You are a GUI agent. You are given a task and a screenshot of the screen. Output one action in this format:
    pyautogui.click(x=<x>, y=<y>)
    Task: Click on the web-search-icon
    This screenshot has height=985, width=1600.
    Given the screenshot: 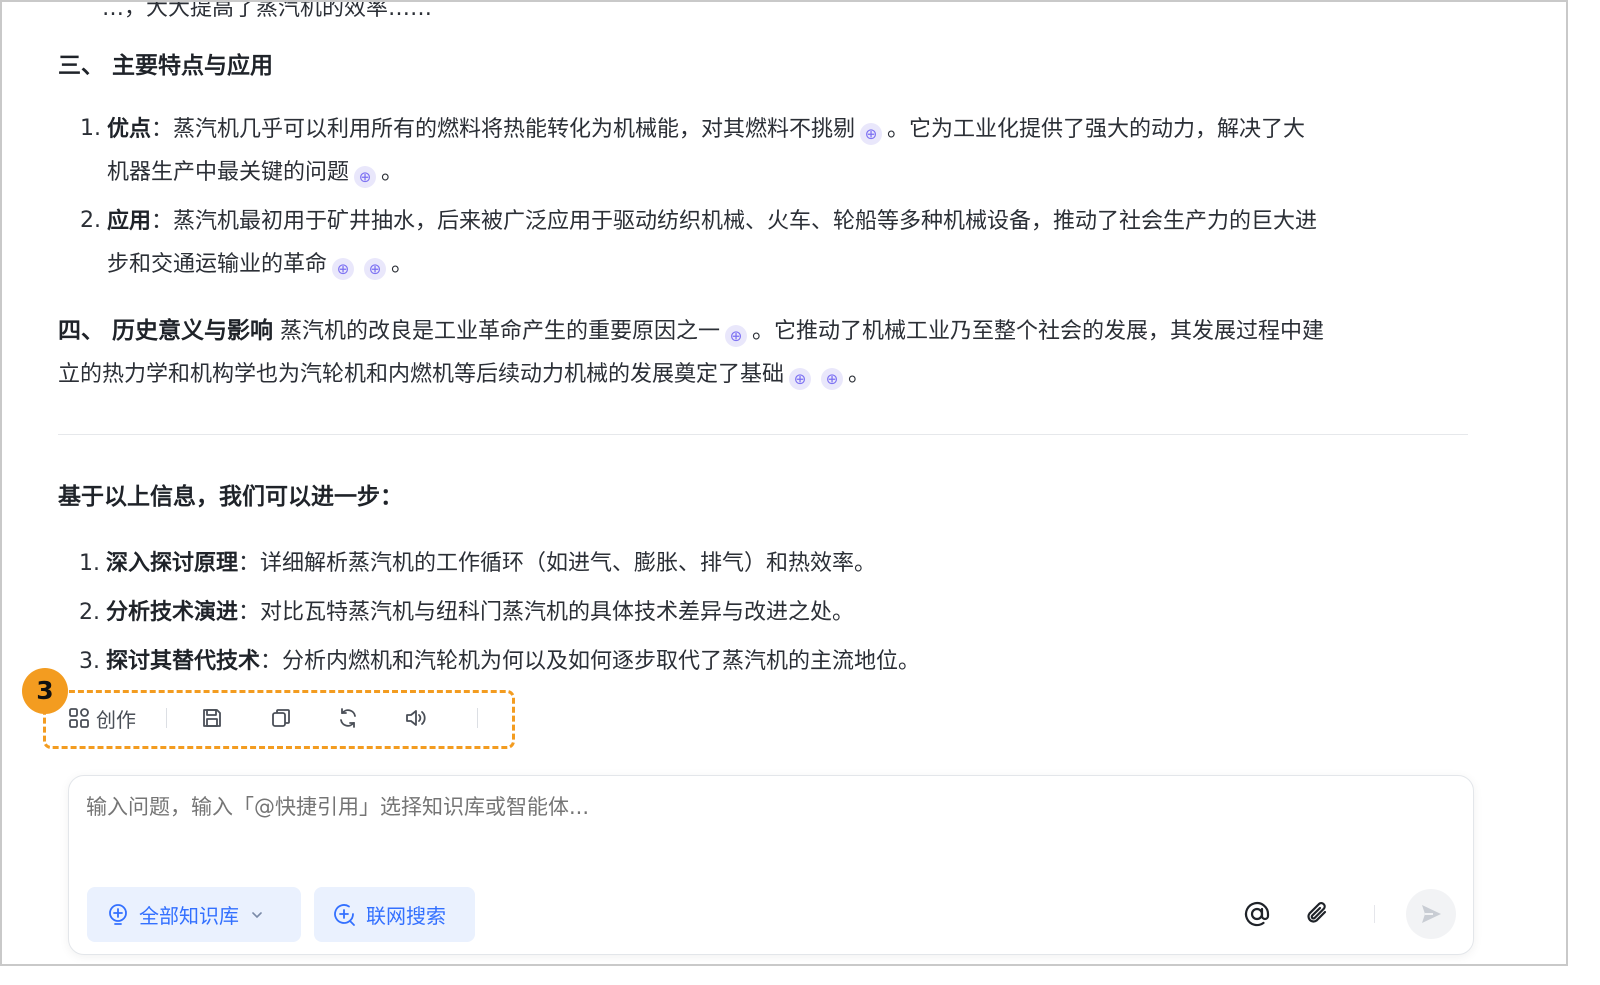 What is the action you would take?
    pyautogui.click(x=345, y=915)
    